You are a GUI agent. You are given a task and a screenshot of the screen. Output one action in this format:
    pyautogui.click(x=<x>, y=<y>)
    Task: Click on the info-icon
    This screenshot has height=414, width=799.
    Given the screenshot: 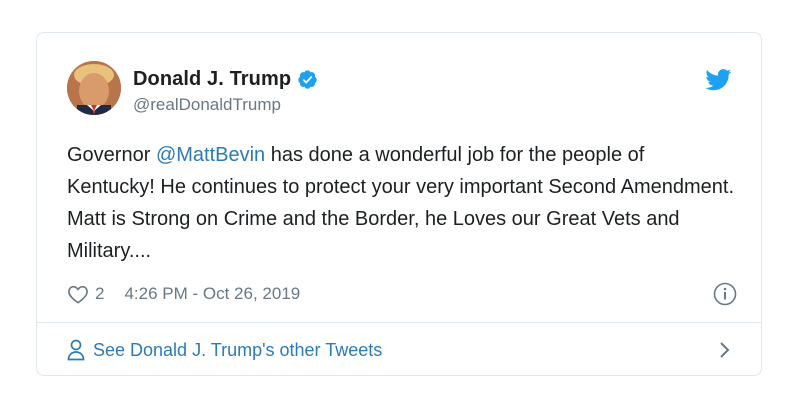 What is the action you would take?
    pyautogui.click(x=725, y=294)
    